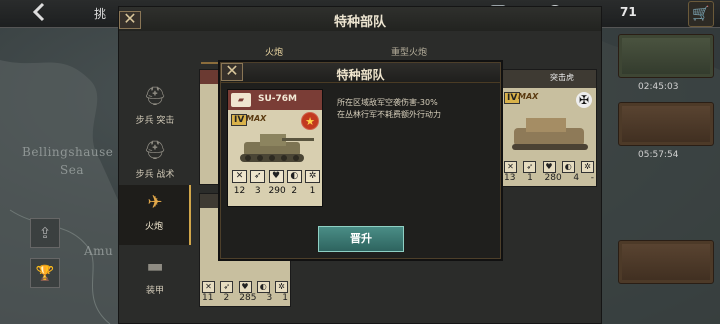  I want to click on unit-stat-values: 12 3 290 2 1, so click(276, 189).